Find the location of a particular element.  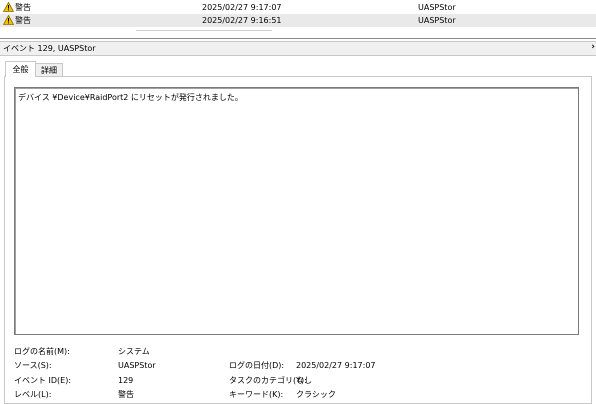

event-datetime: 2025/02/27 9:16:51 is located at coordinates (242, 20).